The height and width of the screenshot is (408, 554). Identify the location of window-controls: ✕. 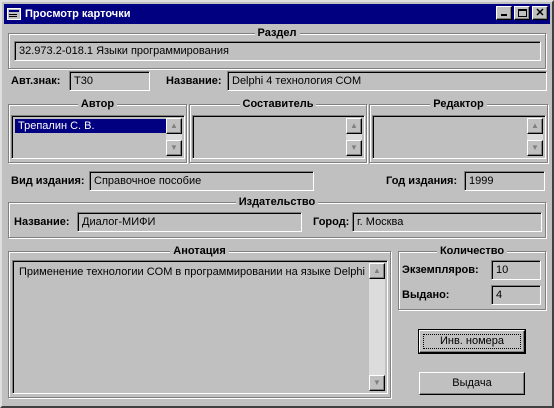
(521, 13).